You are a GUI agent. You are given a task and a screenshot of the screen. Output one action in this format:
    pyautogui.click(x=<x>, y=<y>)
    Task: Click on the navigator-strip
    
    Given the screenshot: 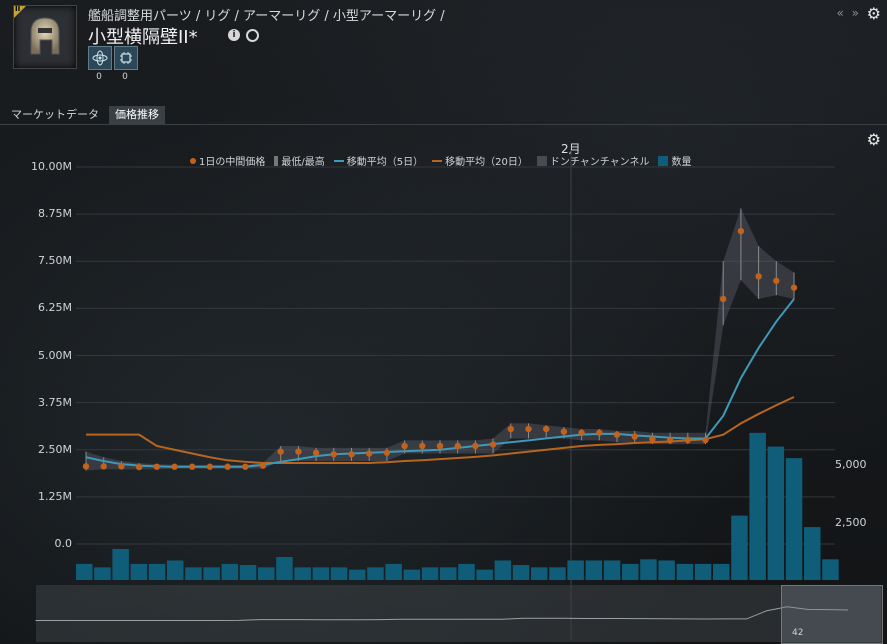 What is the action you would take?
    pyautogui.click(x=458, y=613)
    